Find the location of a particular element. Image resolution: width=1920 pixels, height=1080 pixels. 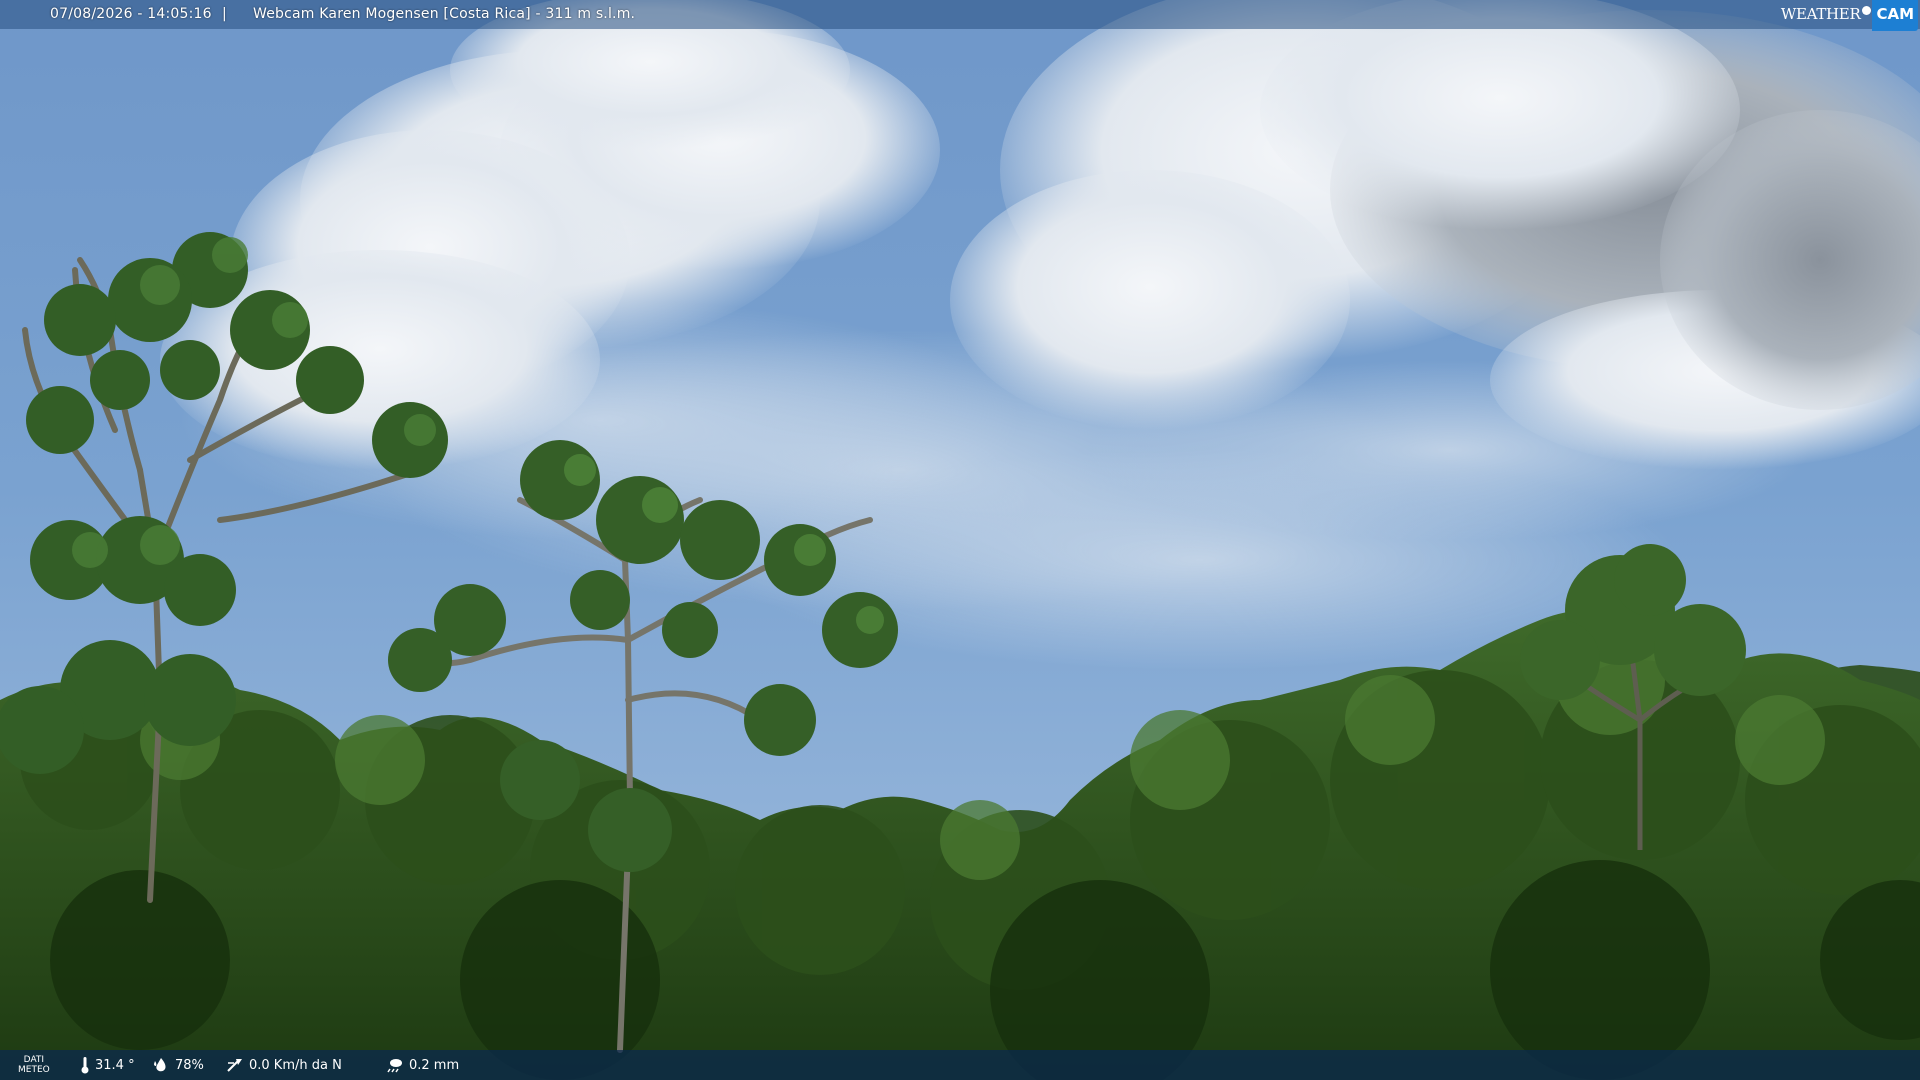

weather-data-label: DATI METEO is located at coordinates (34, 1065).